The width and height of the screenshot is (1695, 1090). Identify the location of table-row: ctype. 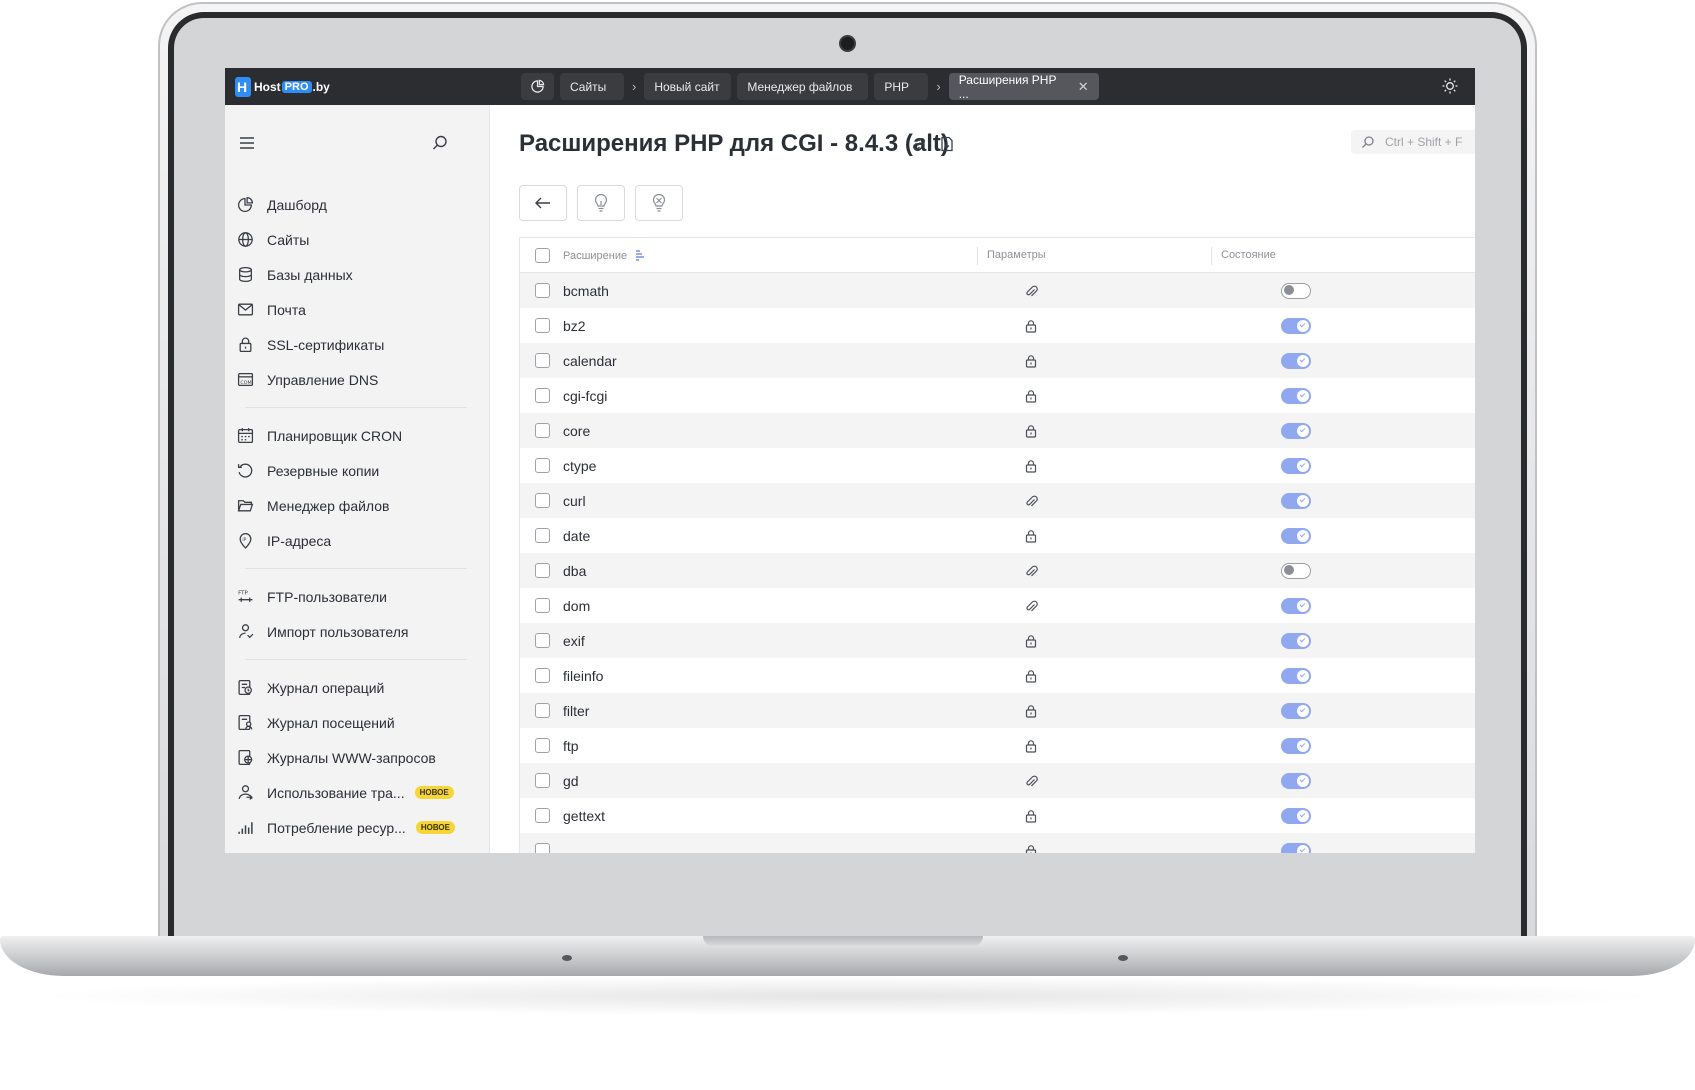
(997, 465).